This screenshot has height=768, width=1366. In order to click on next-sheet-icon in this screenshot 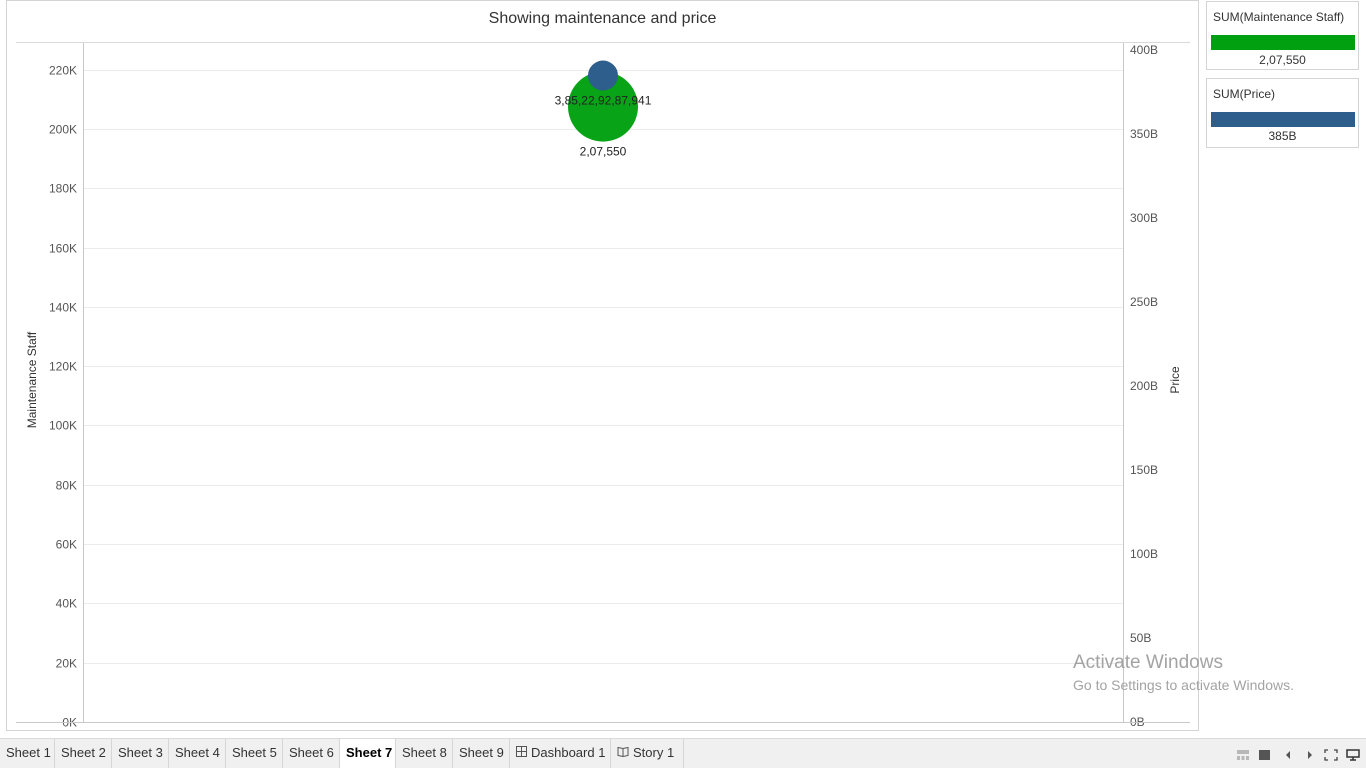, I will do `click(1310, 754)`.